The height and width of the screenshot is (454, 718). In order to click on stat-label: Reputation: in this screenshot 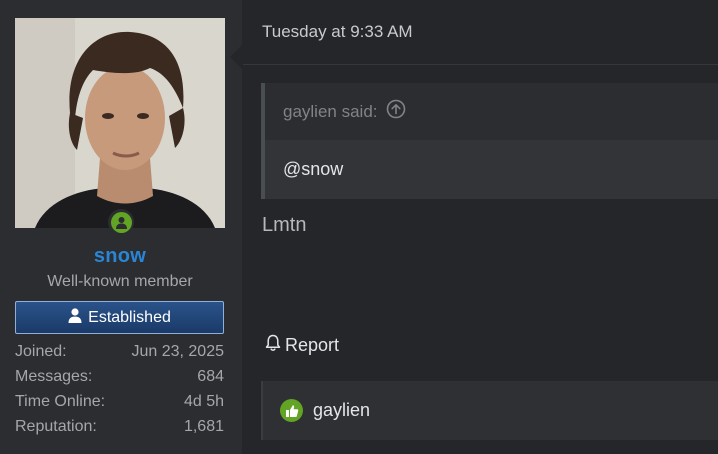, I will do `click(56, 426)`.